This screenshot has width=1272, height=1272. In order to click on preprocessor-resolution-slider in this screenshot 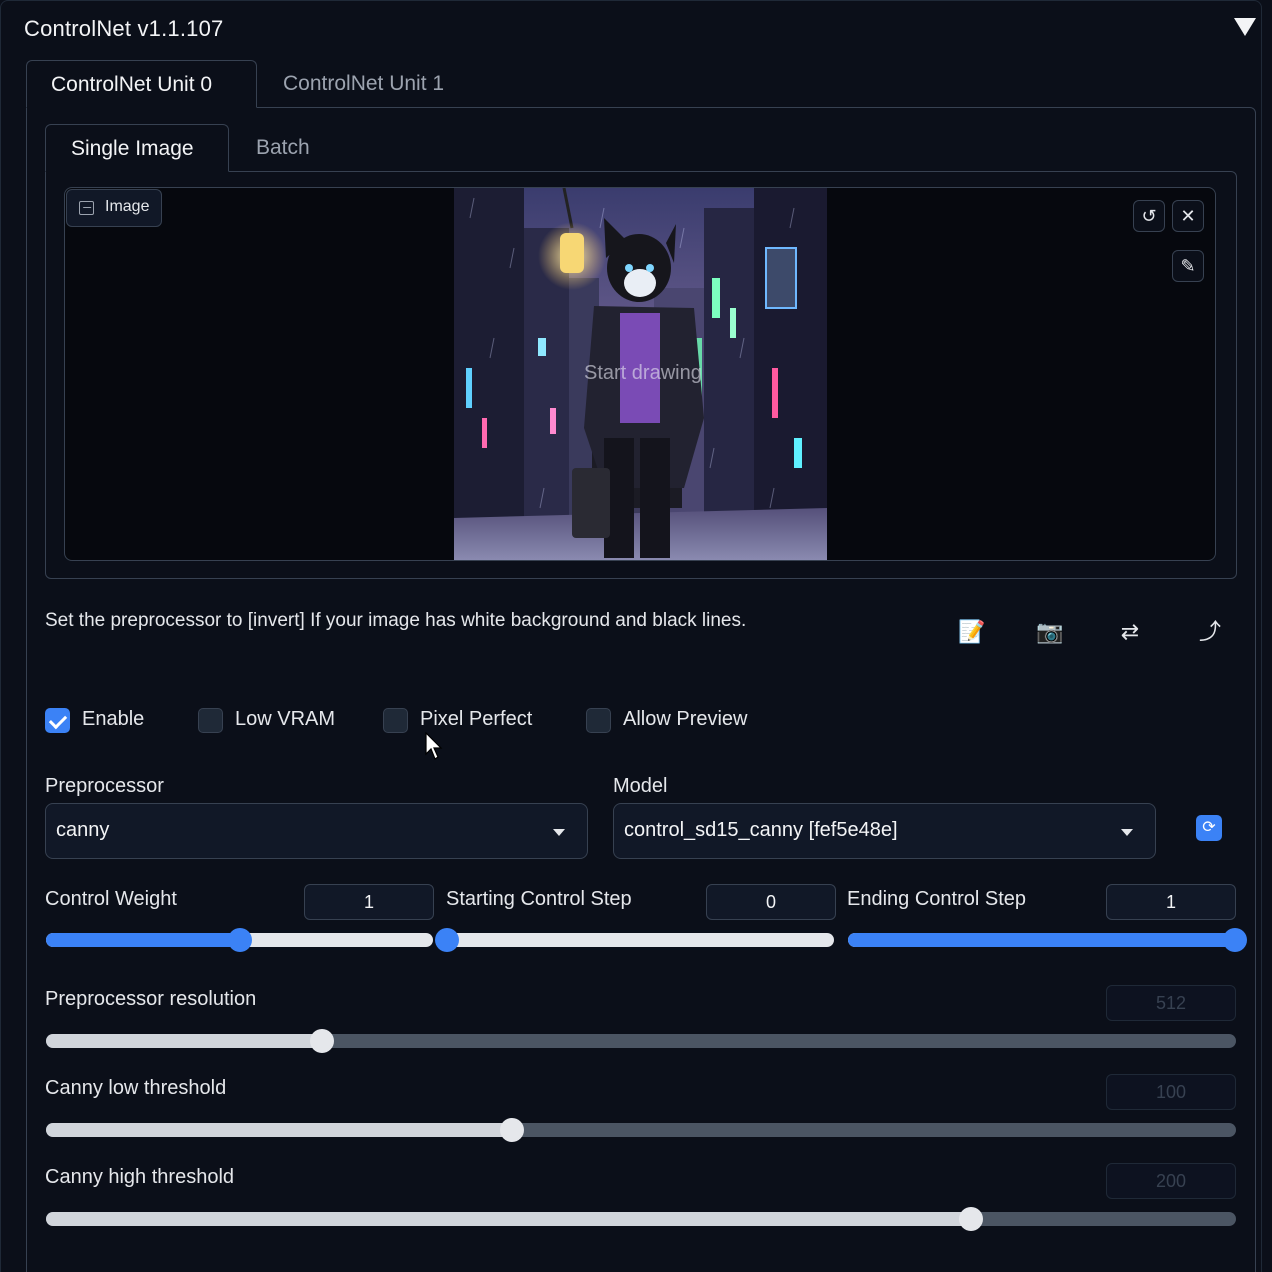, I will do `click(641, 1041)`.